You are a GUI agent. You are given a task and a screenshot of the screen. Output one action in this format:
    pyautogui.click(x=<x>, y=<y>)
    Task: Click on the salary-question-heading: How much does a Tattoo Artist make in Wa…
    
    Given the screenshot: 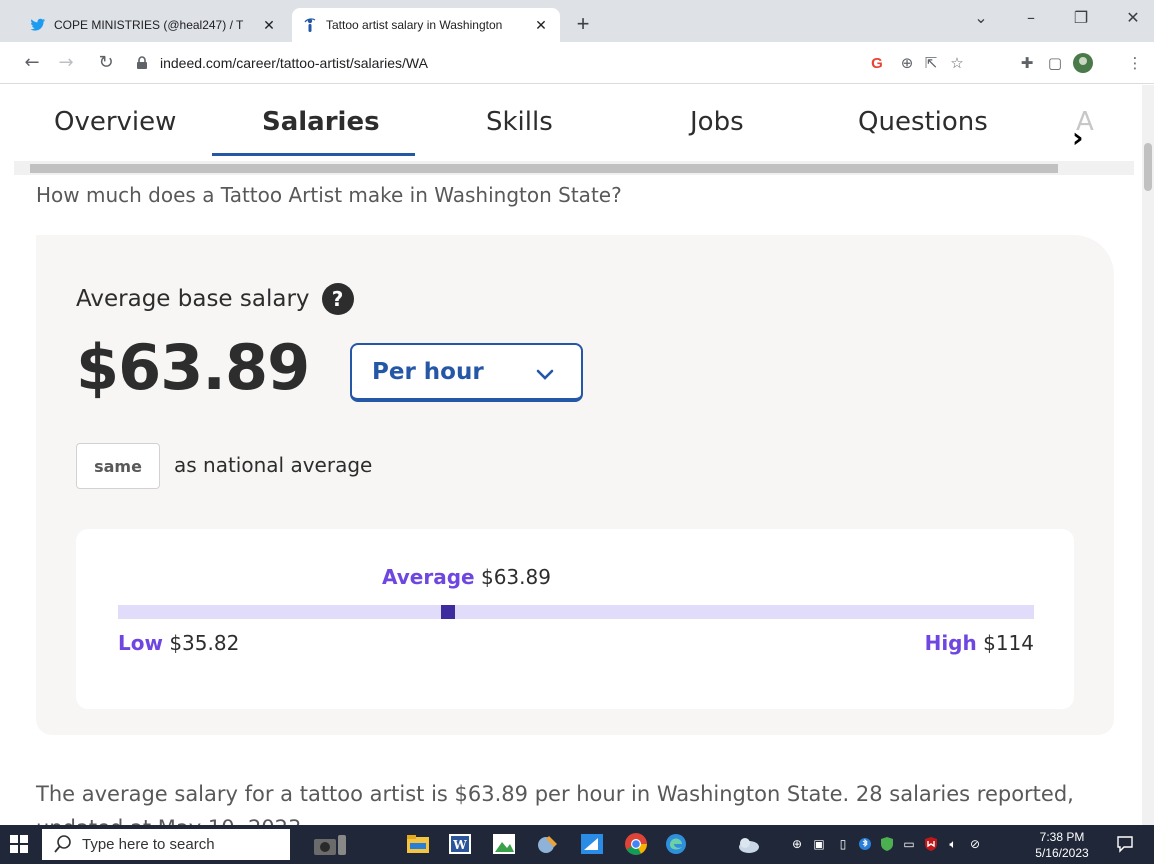 What is the action you would take?
    pyautogui.click(x=329, y=195)
    